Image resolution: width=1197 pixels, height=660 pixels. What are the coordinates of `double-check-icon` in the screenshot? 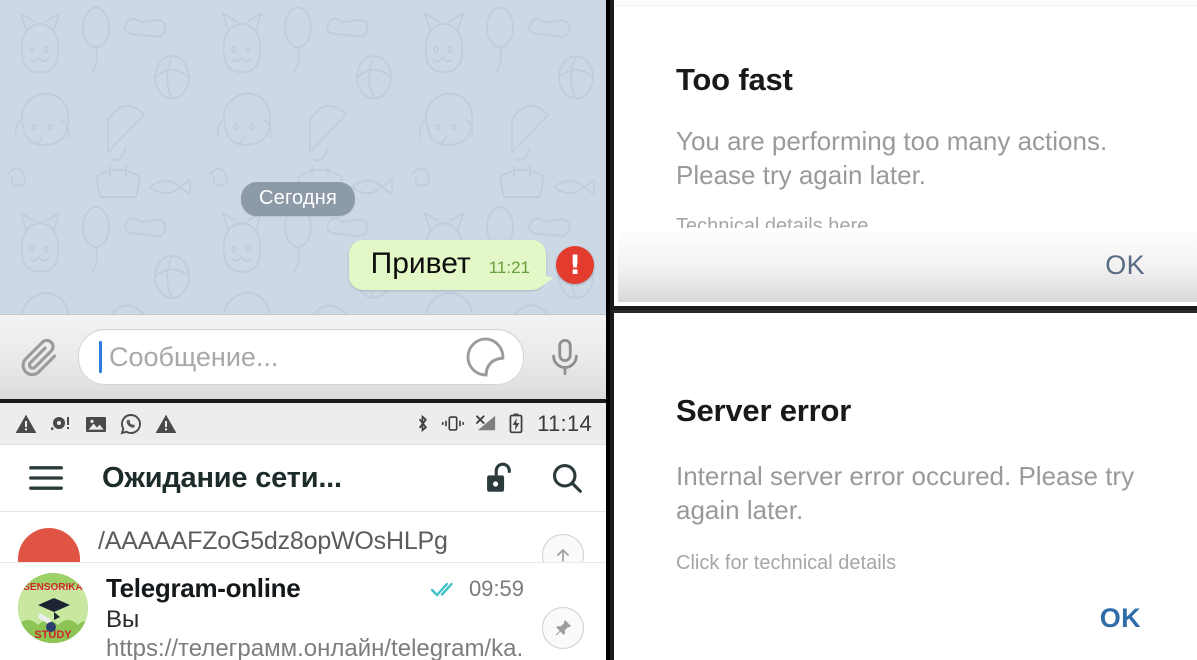 It's located at (441, 589).